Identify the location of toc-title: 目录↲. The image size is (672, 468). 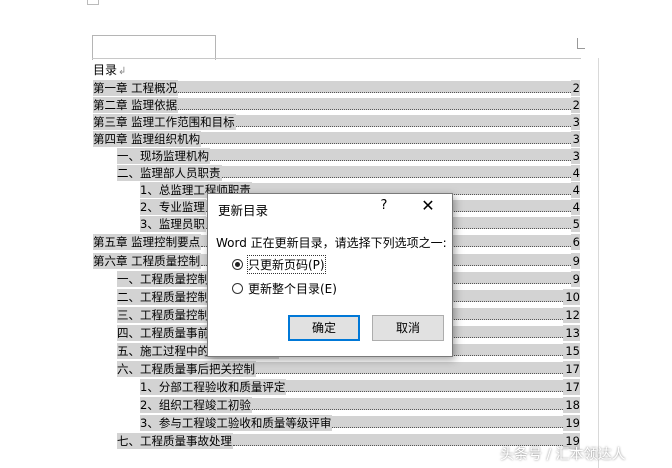
(110, 70).